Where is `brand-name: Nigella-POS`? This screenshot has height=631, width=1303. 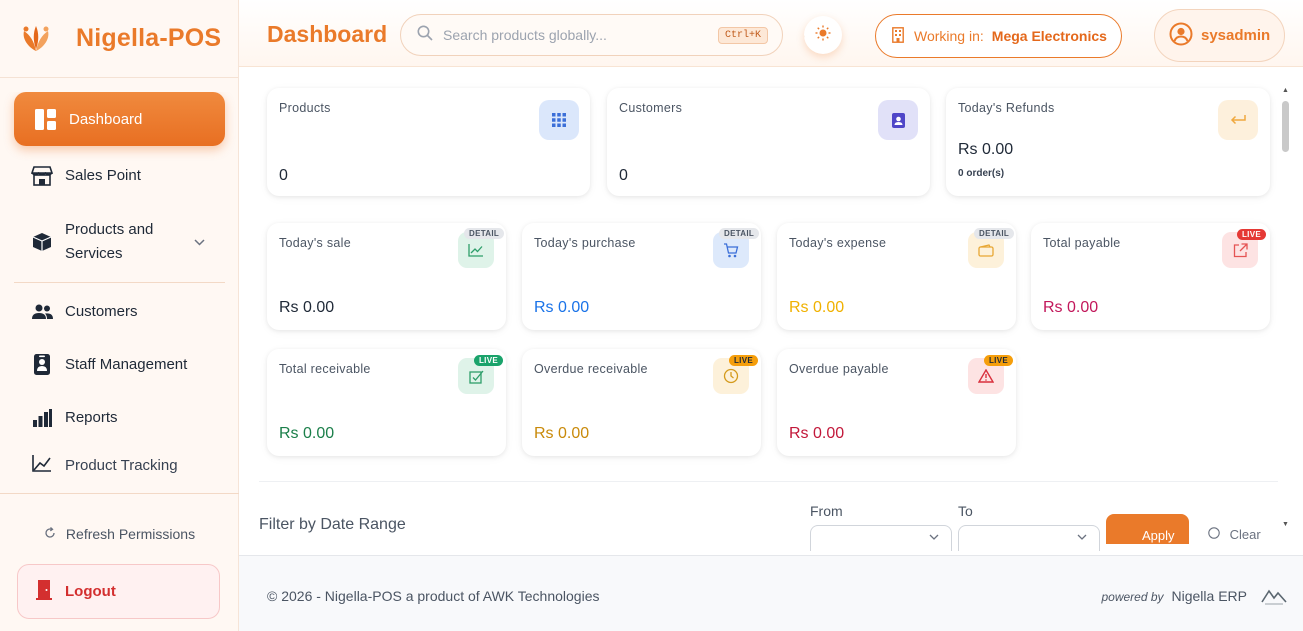
brand-name: Nigella-POS is located at coordinates (149, 38).